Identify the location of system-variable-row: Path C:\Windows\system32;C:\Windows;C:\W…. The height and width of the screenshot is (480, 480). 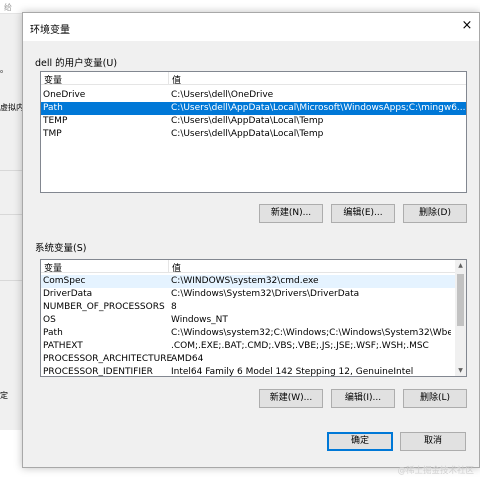
(248, 333).